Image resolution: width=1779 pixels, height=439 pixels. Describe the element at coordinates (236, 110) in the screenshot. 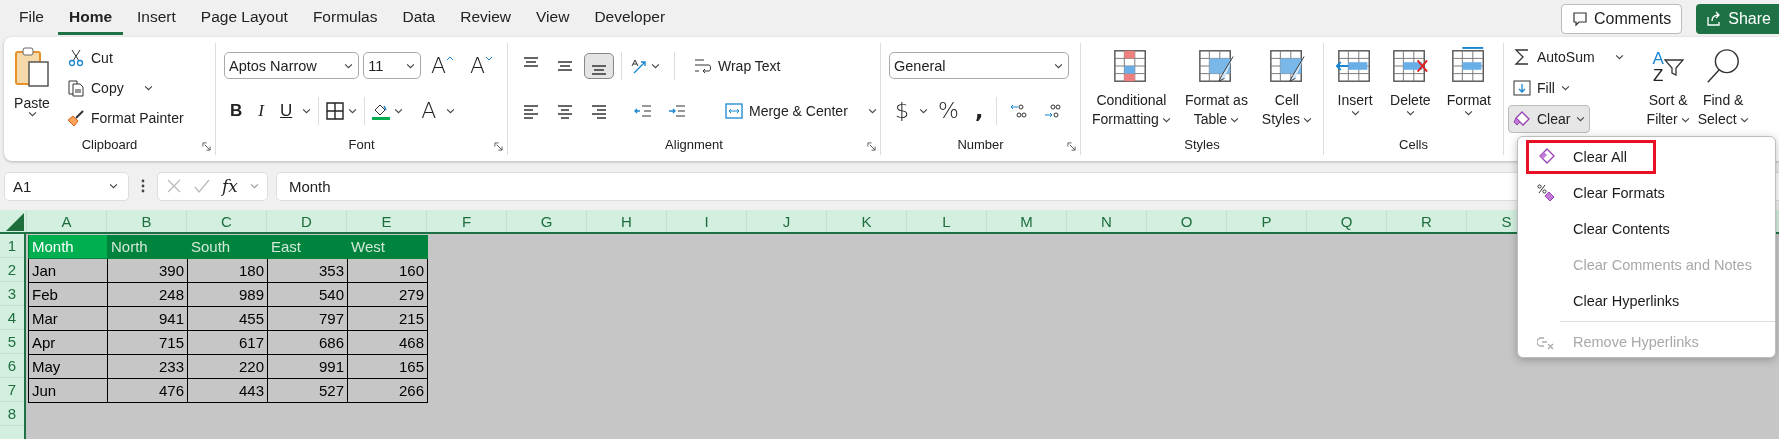

I see `bold-button: B` at that location.